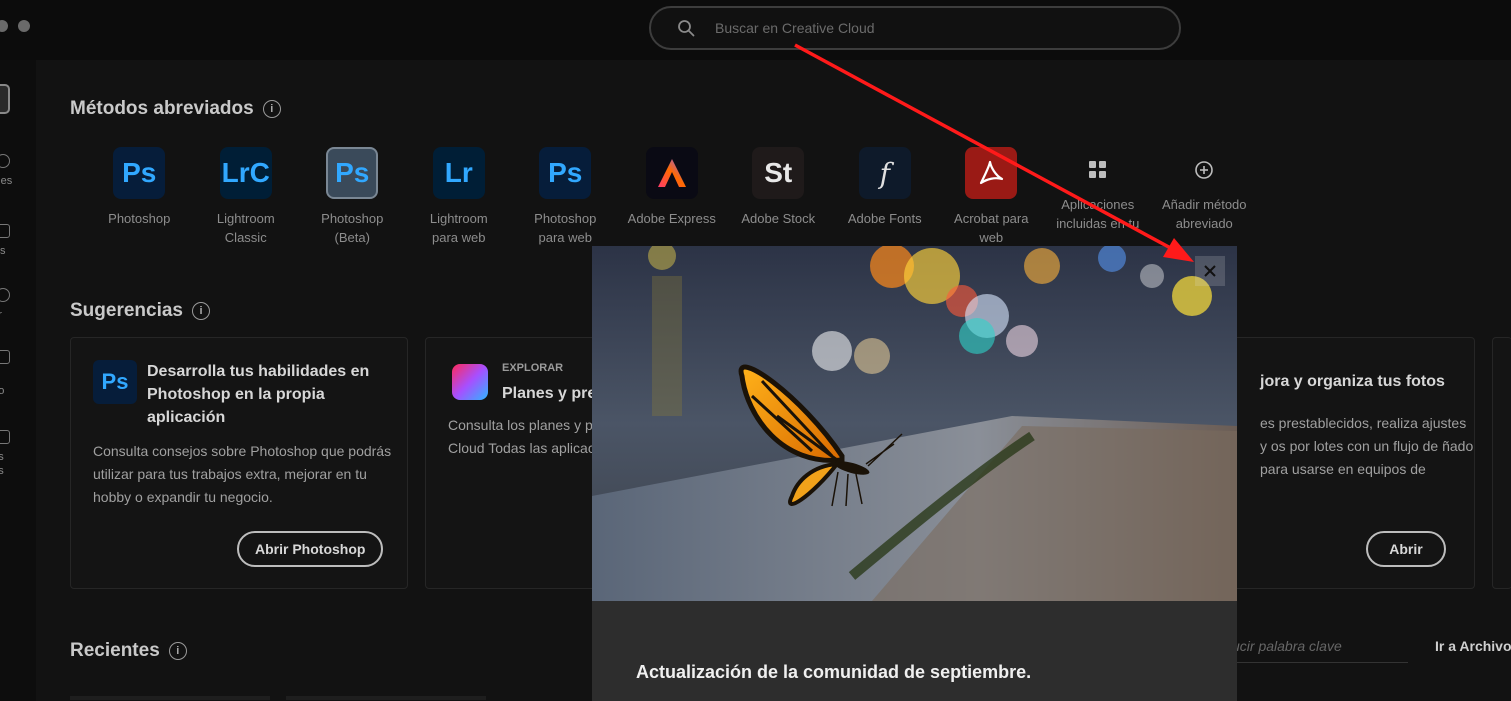 The width and height of the screenshot is (1511, 701). What do you see at coordinates (686, 28) in the screenshot?
I see `search-icon` at bounding box center [686, 28].